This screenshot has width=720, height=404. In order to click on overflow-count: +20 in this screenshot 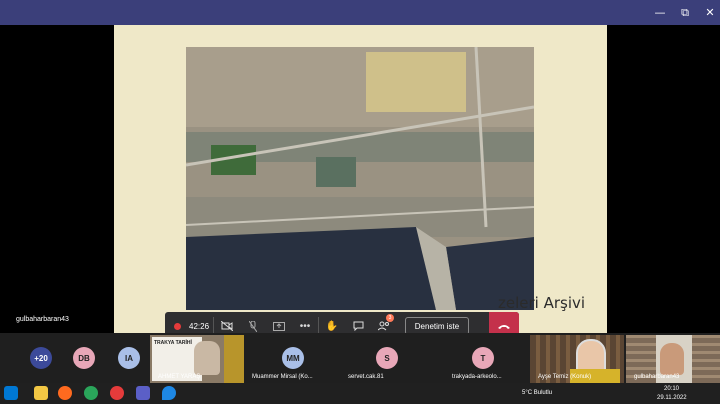, I will do `click(41, 358)`.